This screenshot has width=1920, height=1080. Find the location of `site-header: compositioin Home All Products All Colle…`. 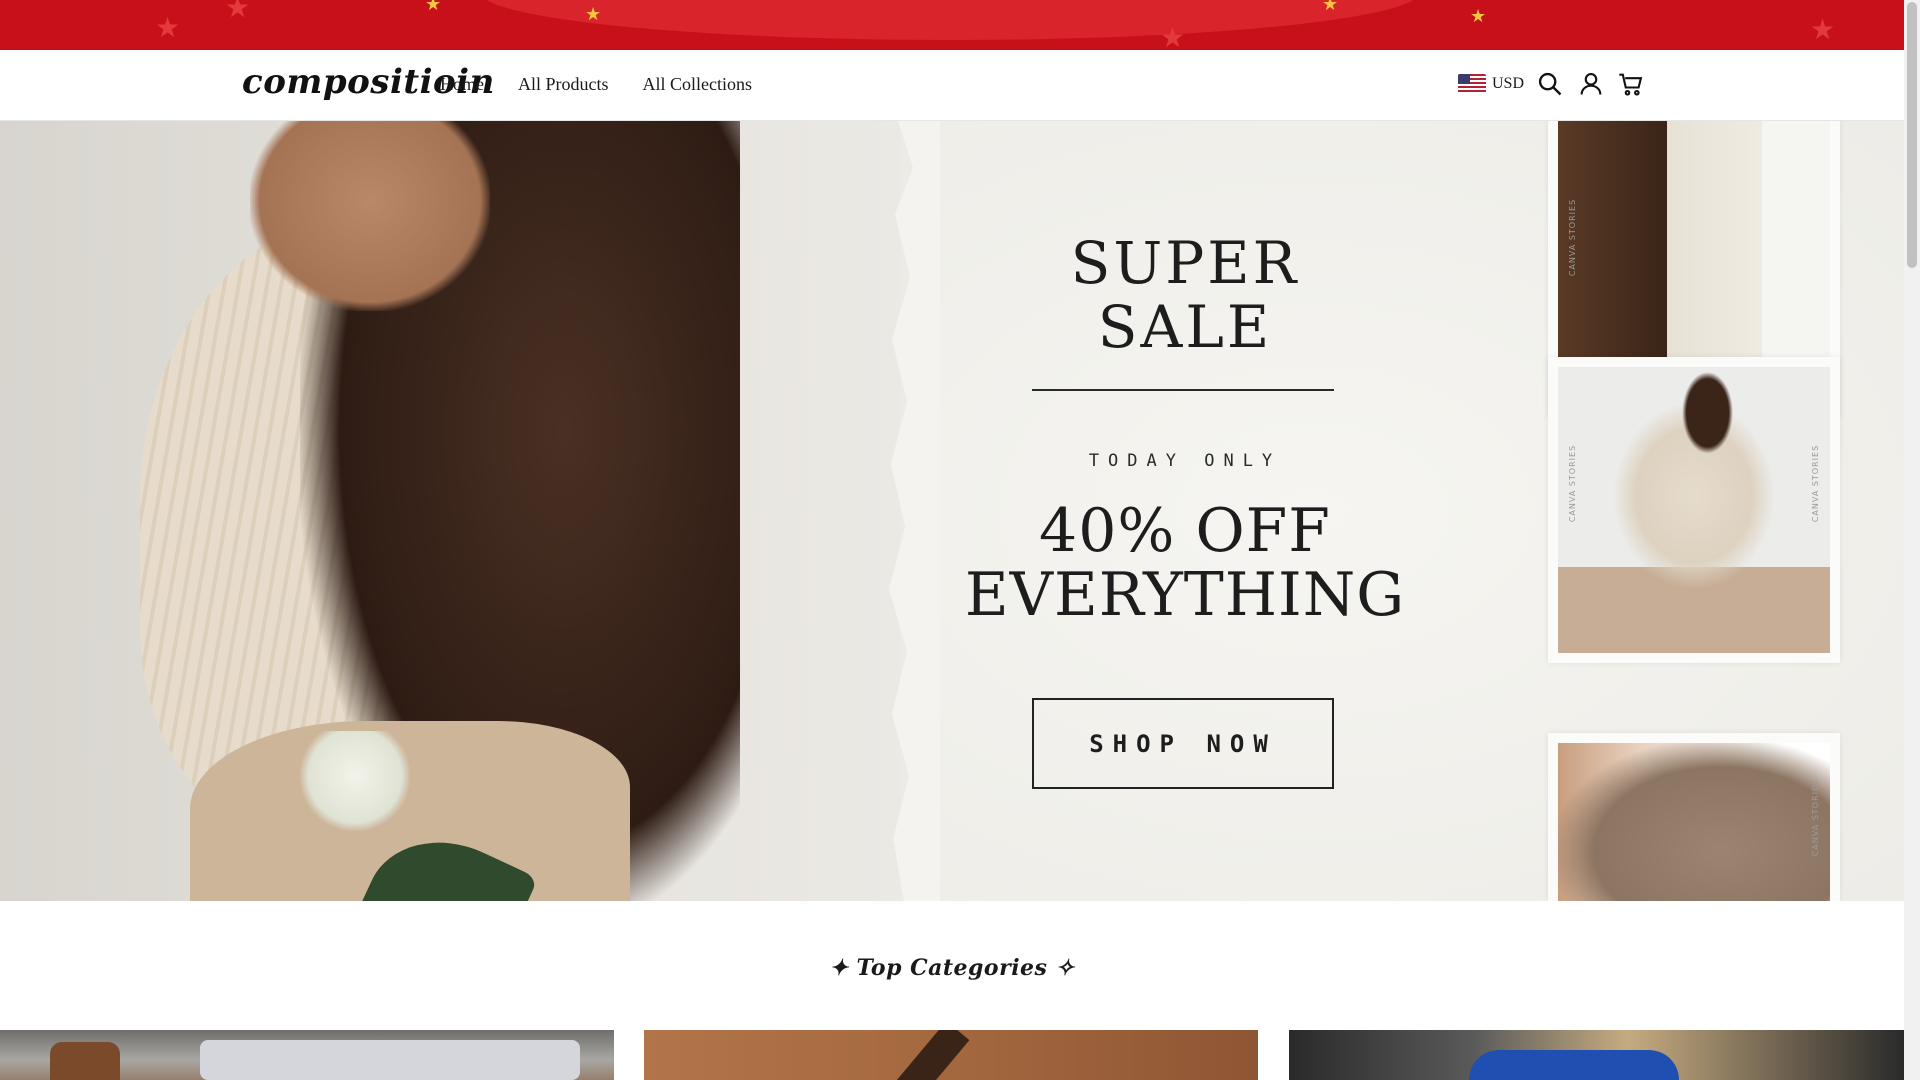

site-header: compositioin Home All Products All Colle… is located at coordinates (952, 85).